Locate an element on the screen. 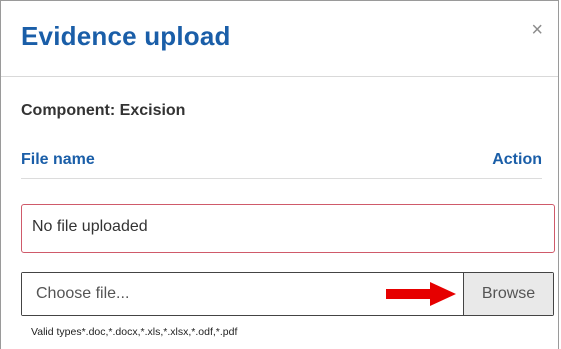 The image size is (561, 349). header-divider is located at coordinates (281, 178).